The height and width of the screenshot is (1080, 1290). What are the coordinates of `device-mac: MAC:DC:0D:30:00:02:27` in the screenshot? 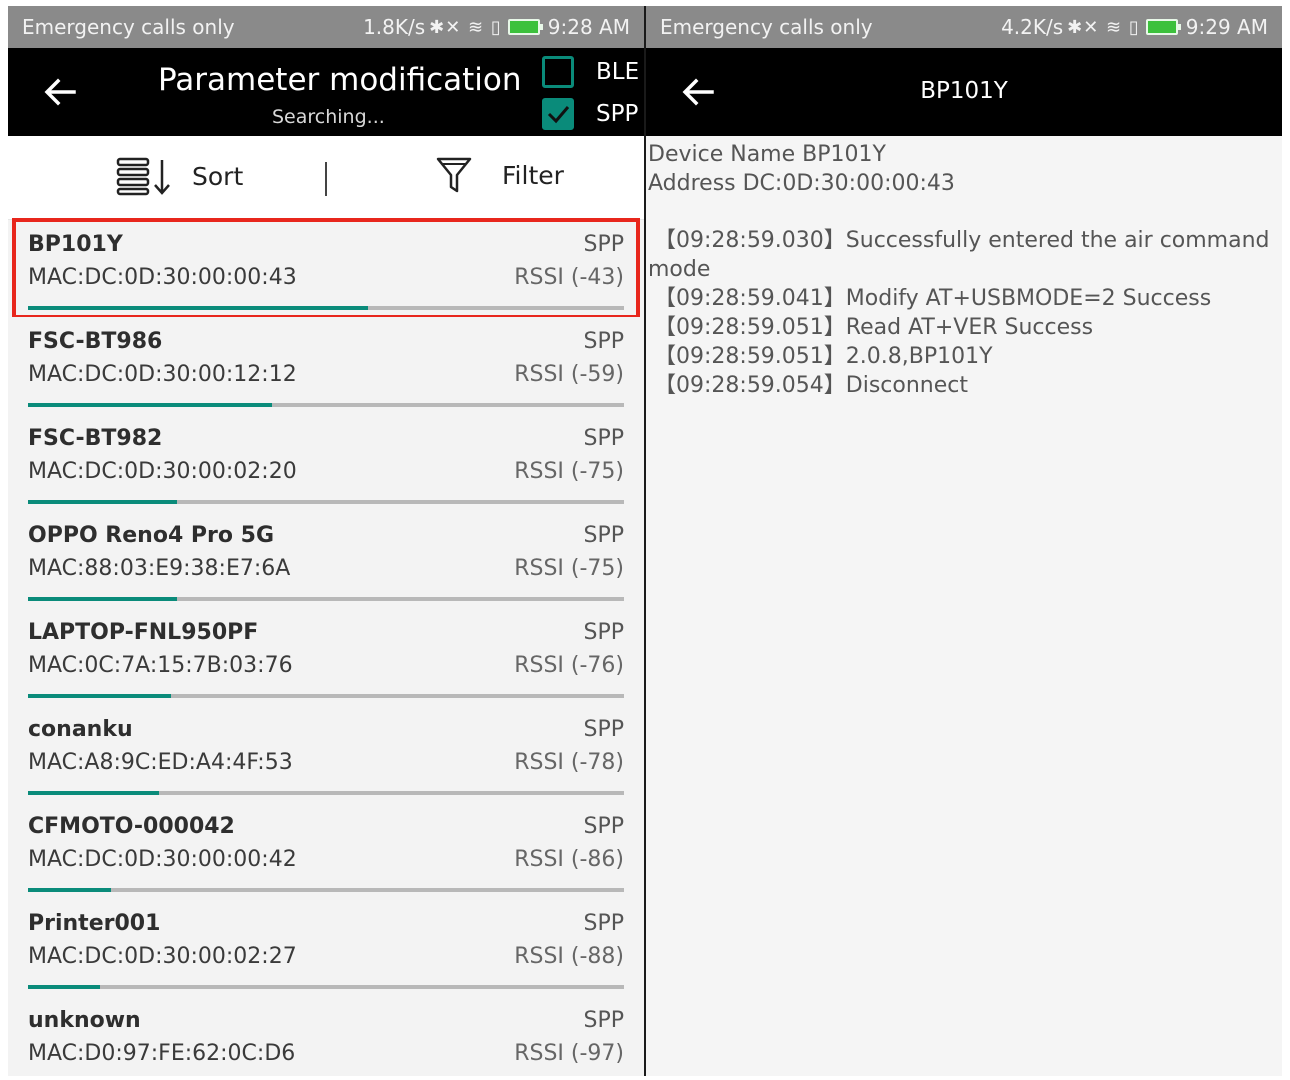 It's located at (162, 956).